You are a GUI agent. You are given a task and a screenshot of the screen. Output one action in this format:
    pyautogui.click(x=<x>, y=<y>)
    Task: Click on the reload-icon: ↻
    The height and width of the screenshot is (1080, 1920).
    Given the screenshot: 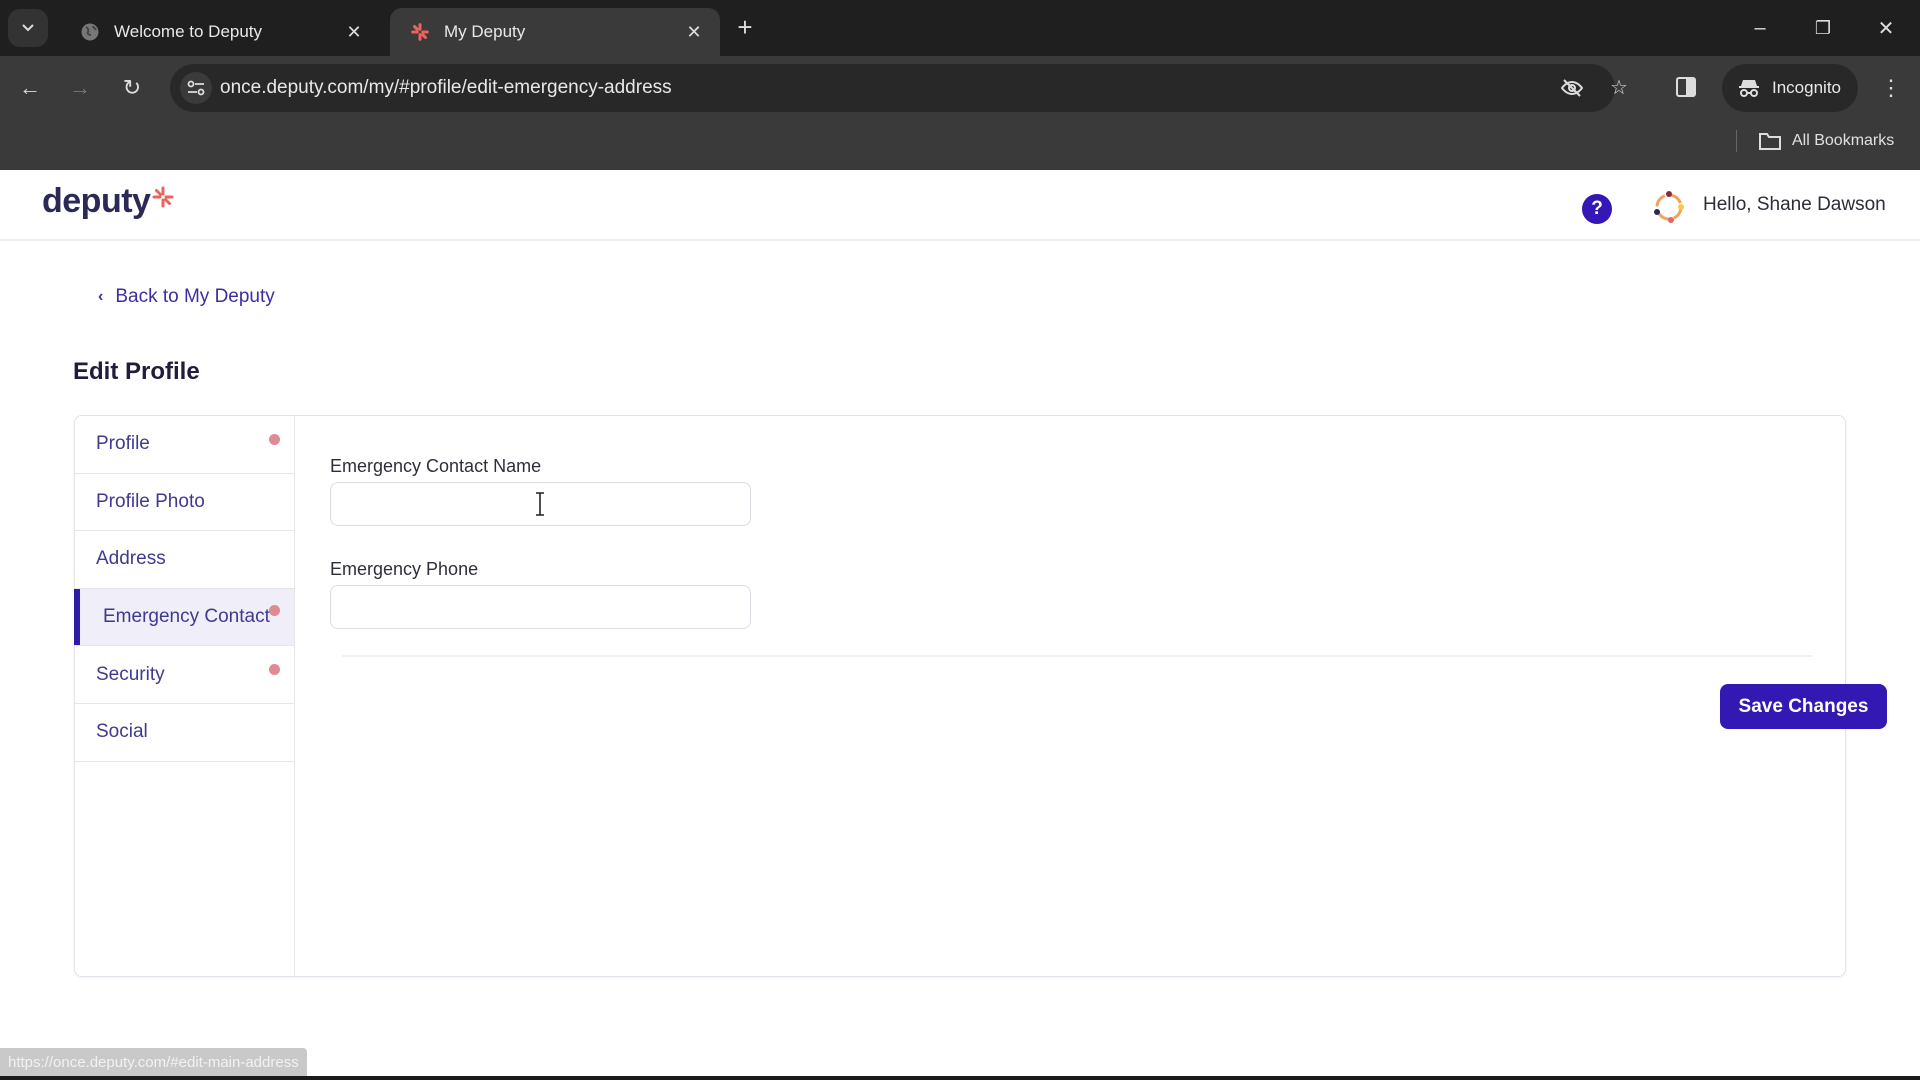 What is the action you would take?
    pyautogui.click(x=132, y=88)
    